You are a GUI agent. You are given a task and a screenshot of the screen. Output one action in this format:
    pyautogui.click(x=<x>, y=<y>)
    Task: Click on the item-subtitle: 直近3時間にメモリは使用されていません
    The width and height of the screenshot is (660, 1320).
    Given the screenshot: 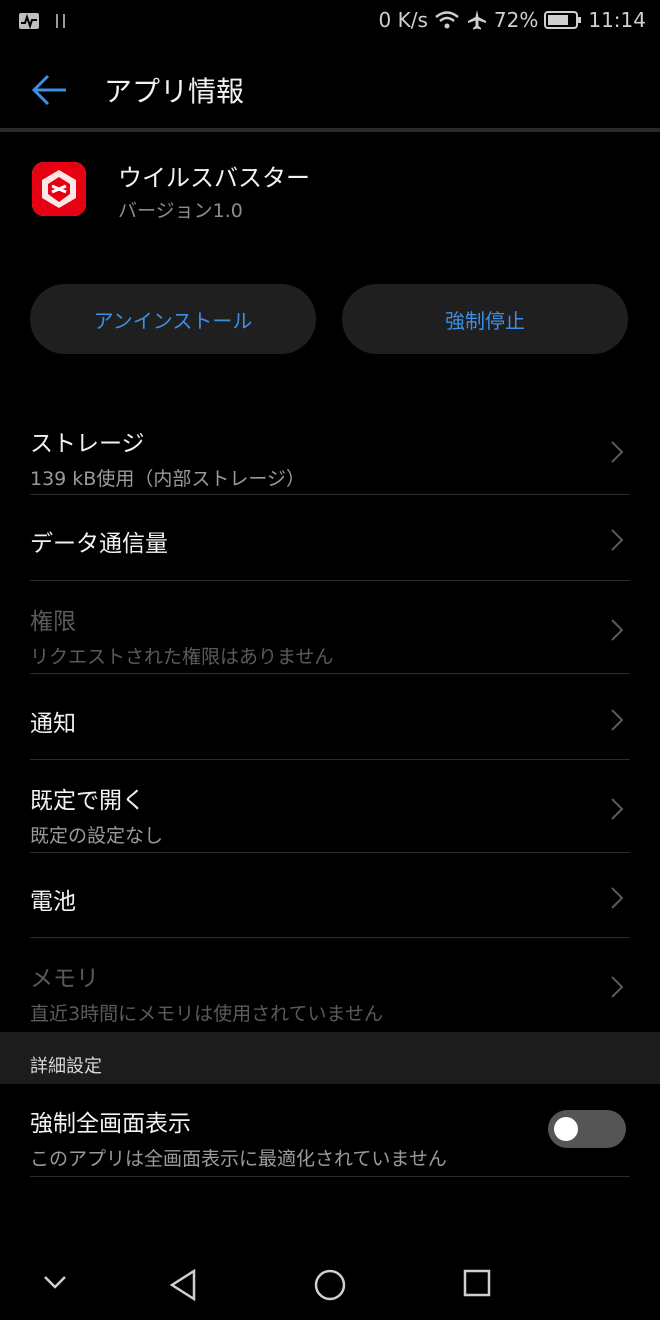 What is the action you would take?
    pyautogui.click(x=206, y=1014)
    